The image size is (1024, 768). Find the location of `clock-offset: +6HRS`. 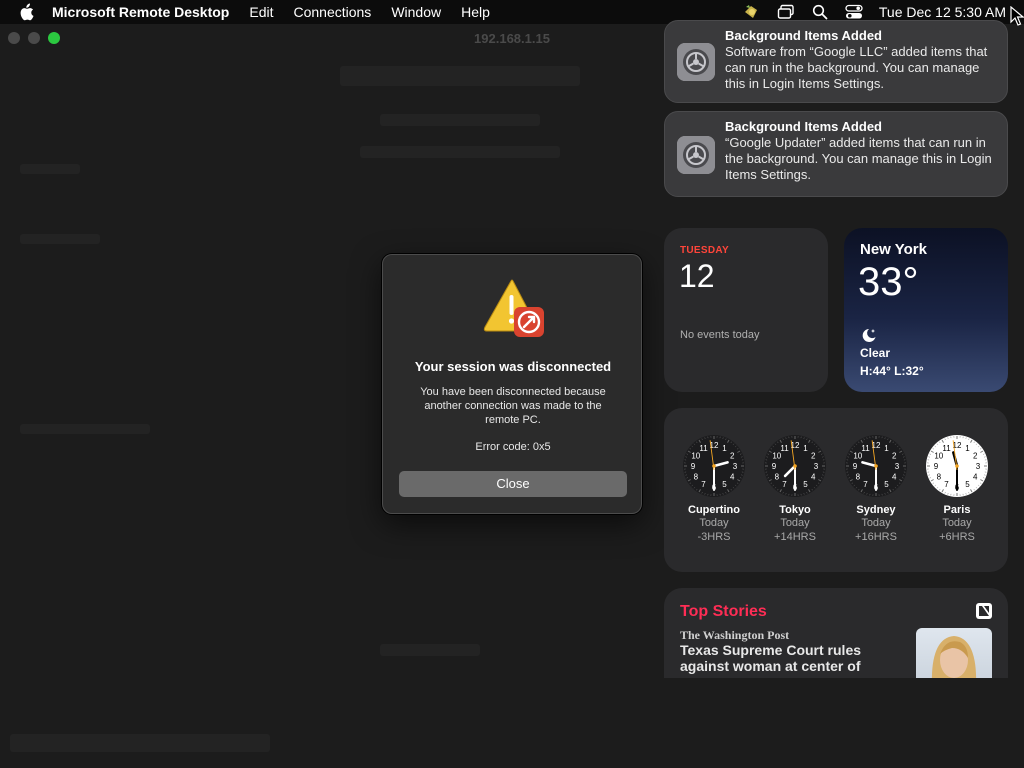

clock-offset: +6HRS is located at coordinates (957, 537).